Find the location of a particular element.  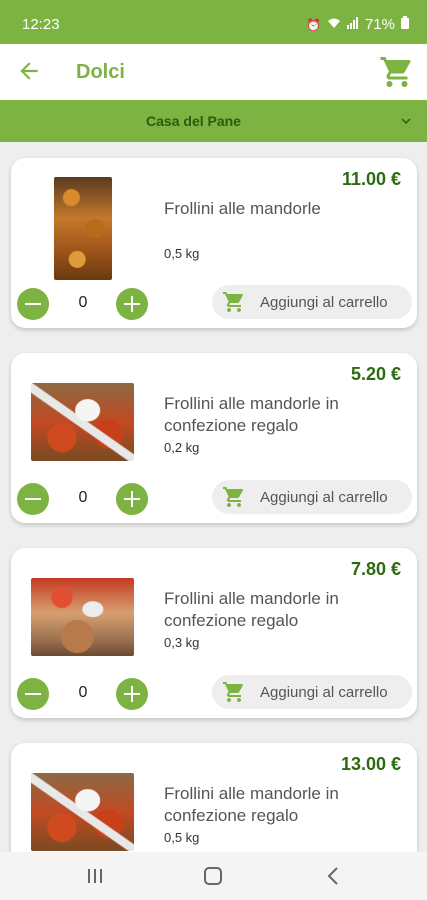

status-bar: 12:23 ⏰ 71% is located at coordinates (213, 22).